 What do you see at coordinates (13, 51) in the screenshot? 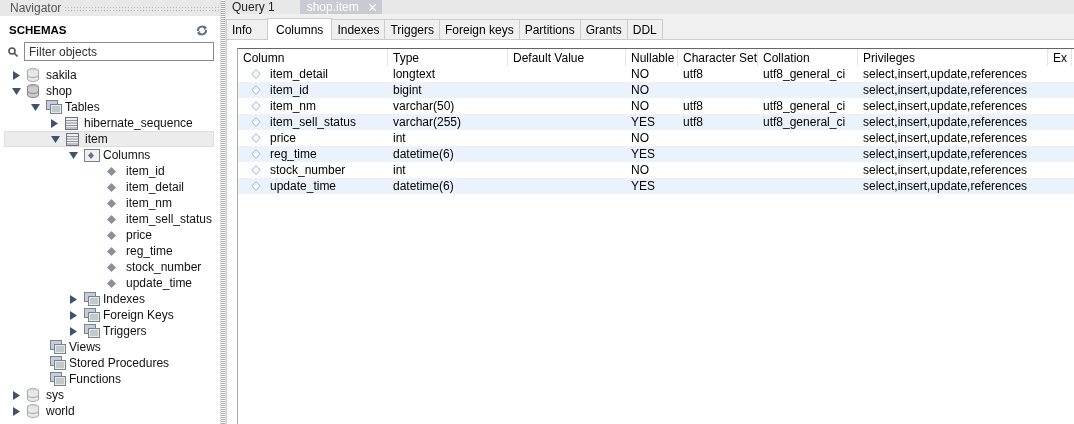
I see `search-icon` at bounding box center [13, 51].